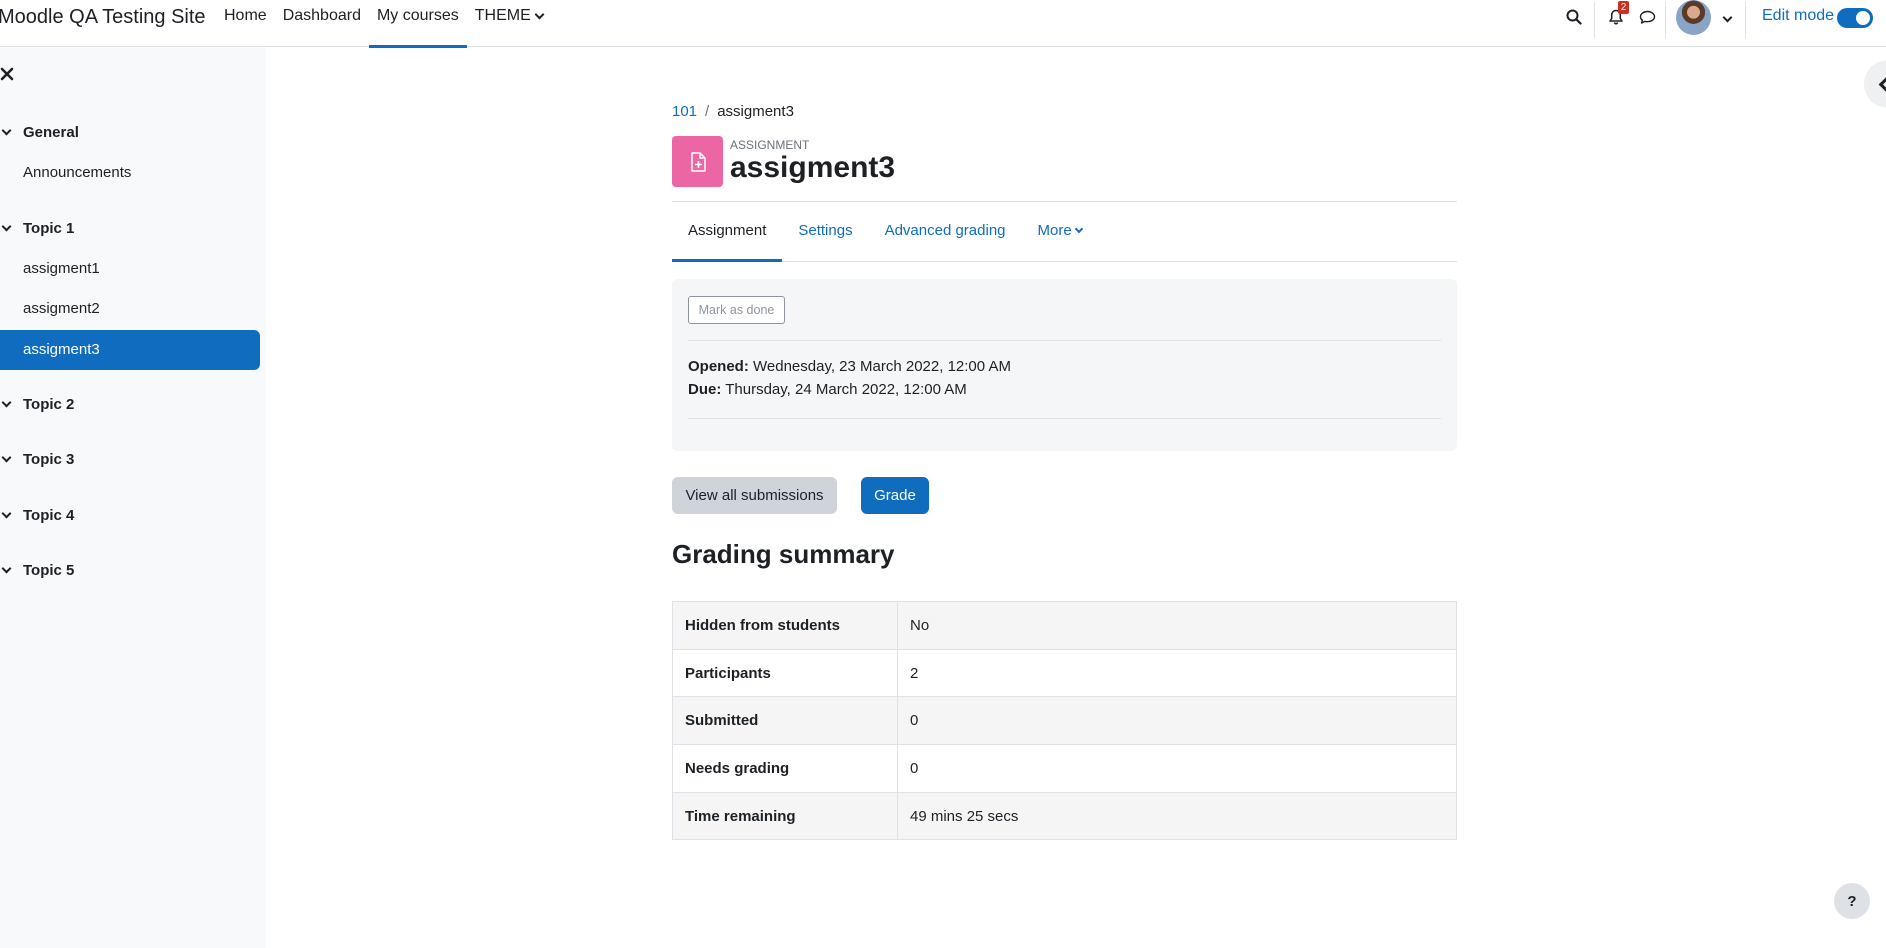  What do you see at coordinates (785, 721) in the screenshot?
I see `row-label: Submitted` at bounding box center [785, 721].